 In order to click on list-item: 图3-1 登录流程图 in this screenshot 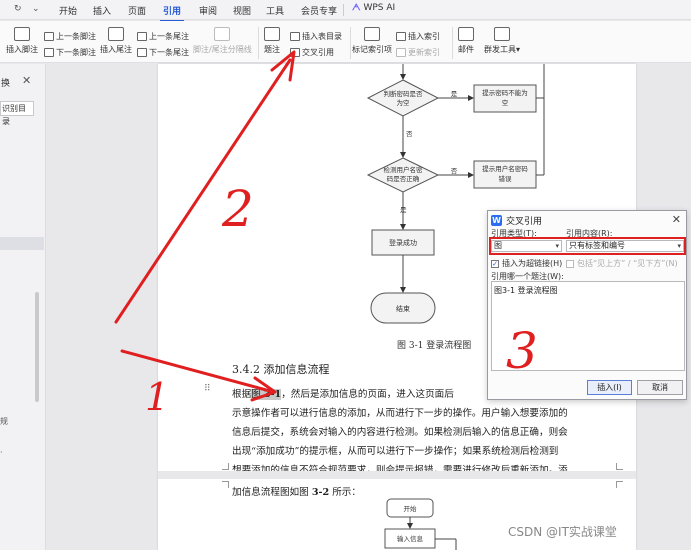, I will do `click(526, 290)`.